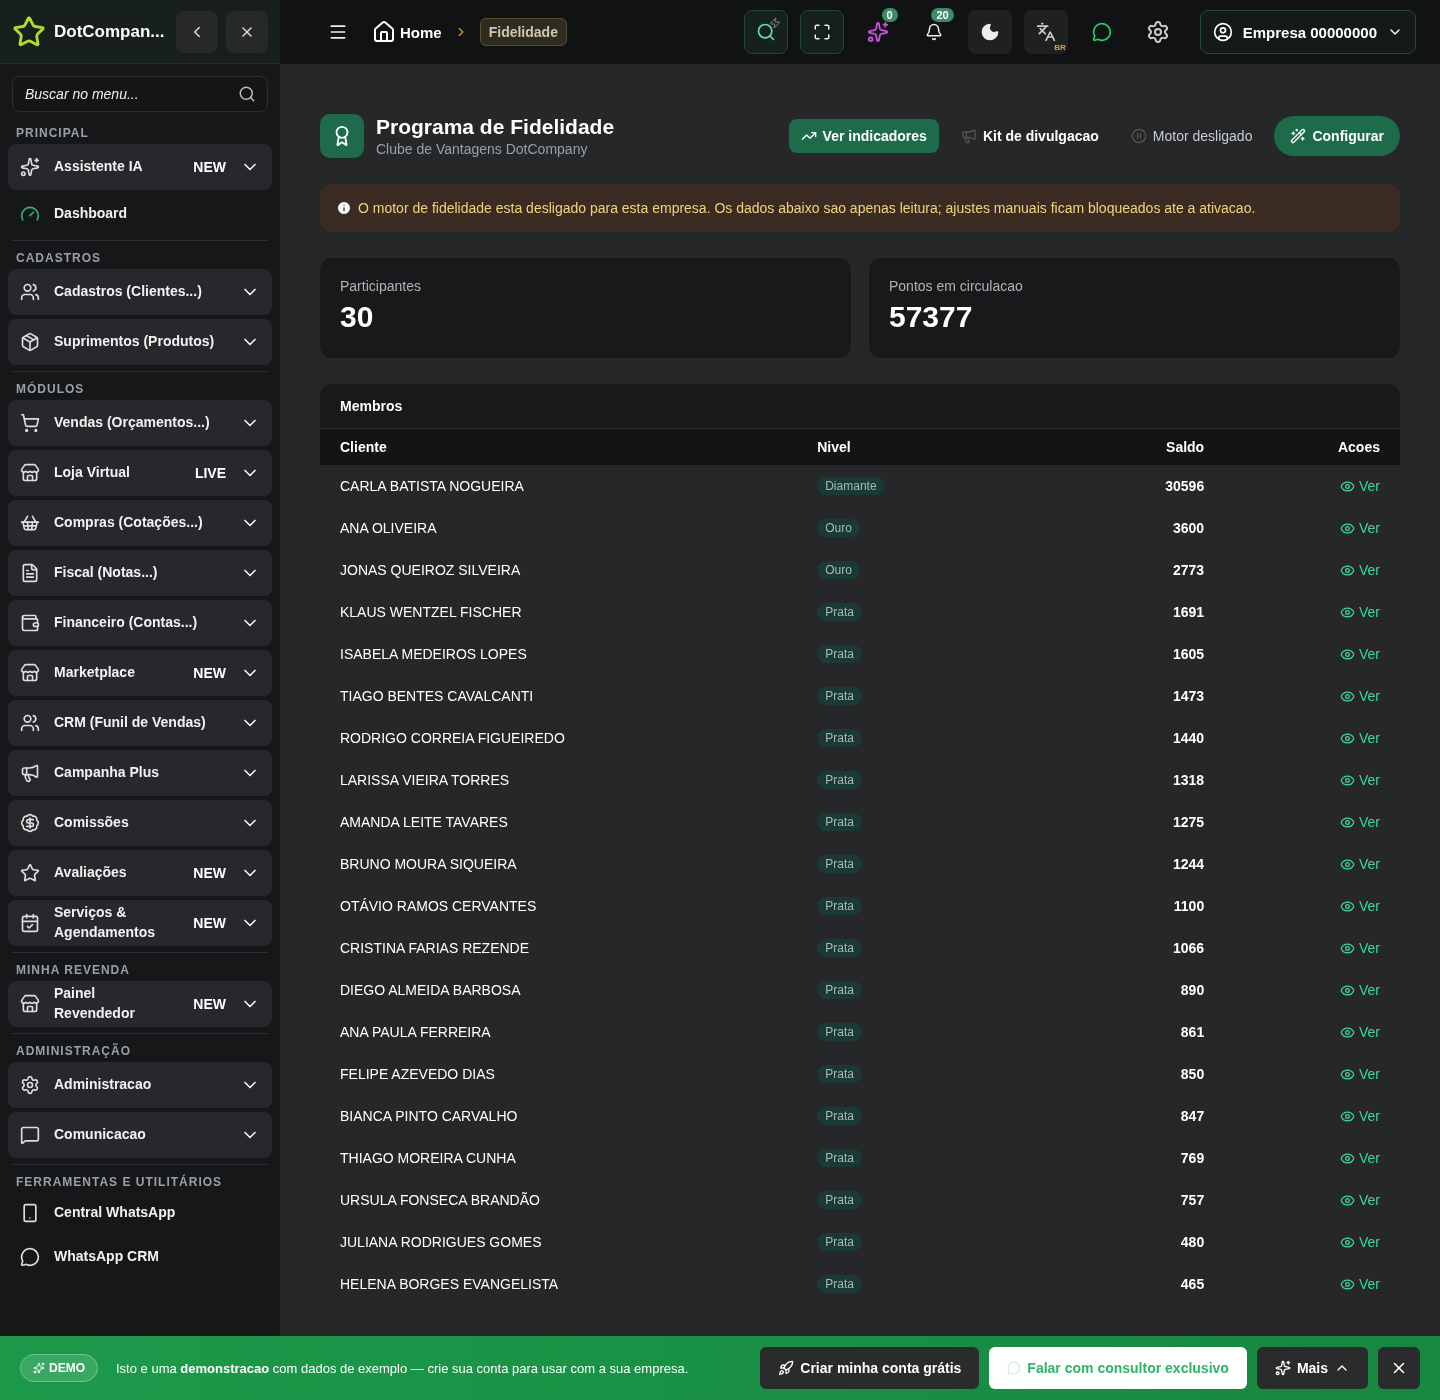  I want to click on home-link: Home, so click(407, 32).